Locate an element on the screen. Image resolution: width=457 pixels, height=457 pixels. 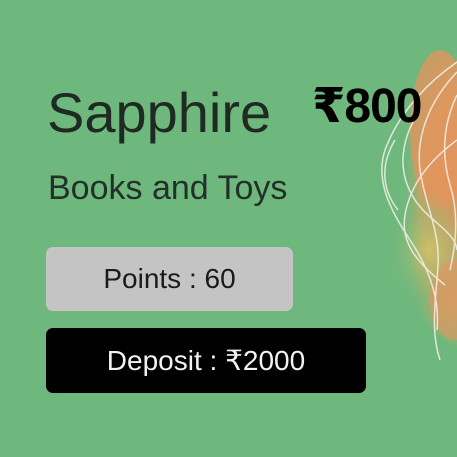
deposit-button: Deposit : ₹2000 is located at coordinates (206, 360).